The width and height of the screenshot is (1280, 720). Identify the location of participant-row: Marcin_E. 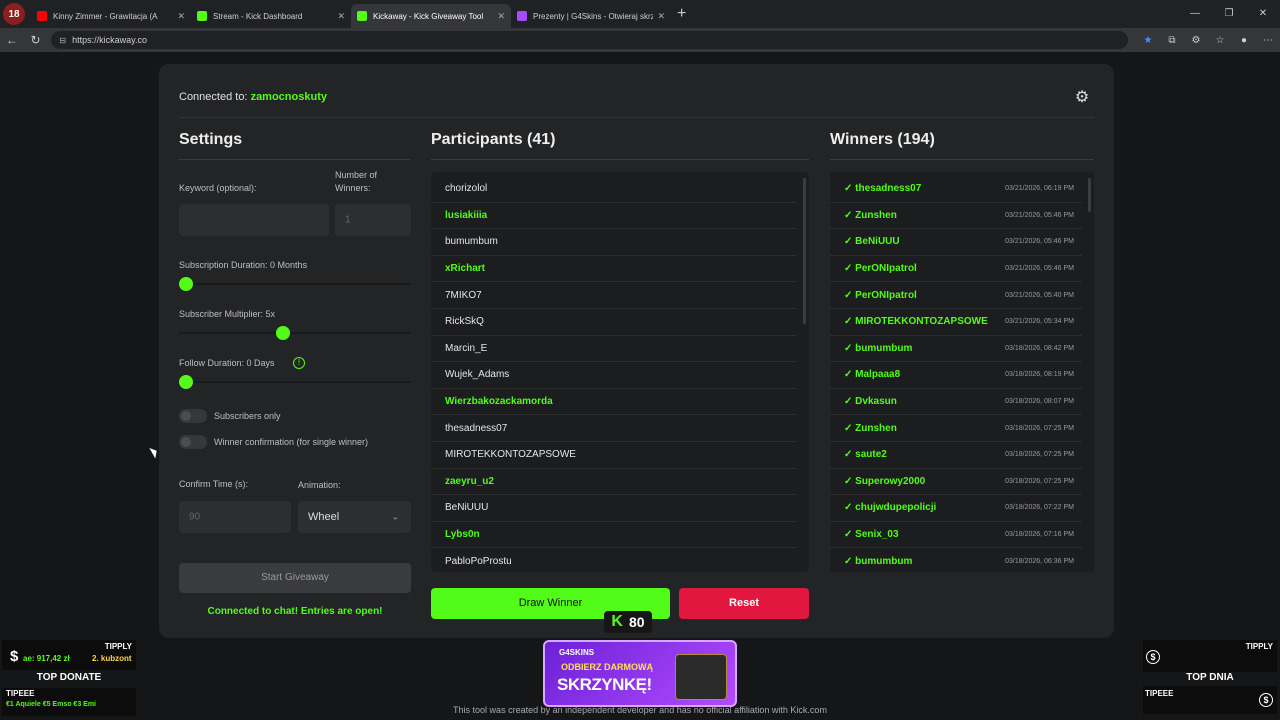
(614, 349).